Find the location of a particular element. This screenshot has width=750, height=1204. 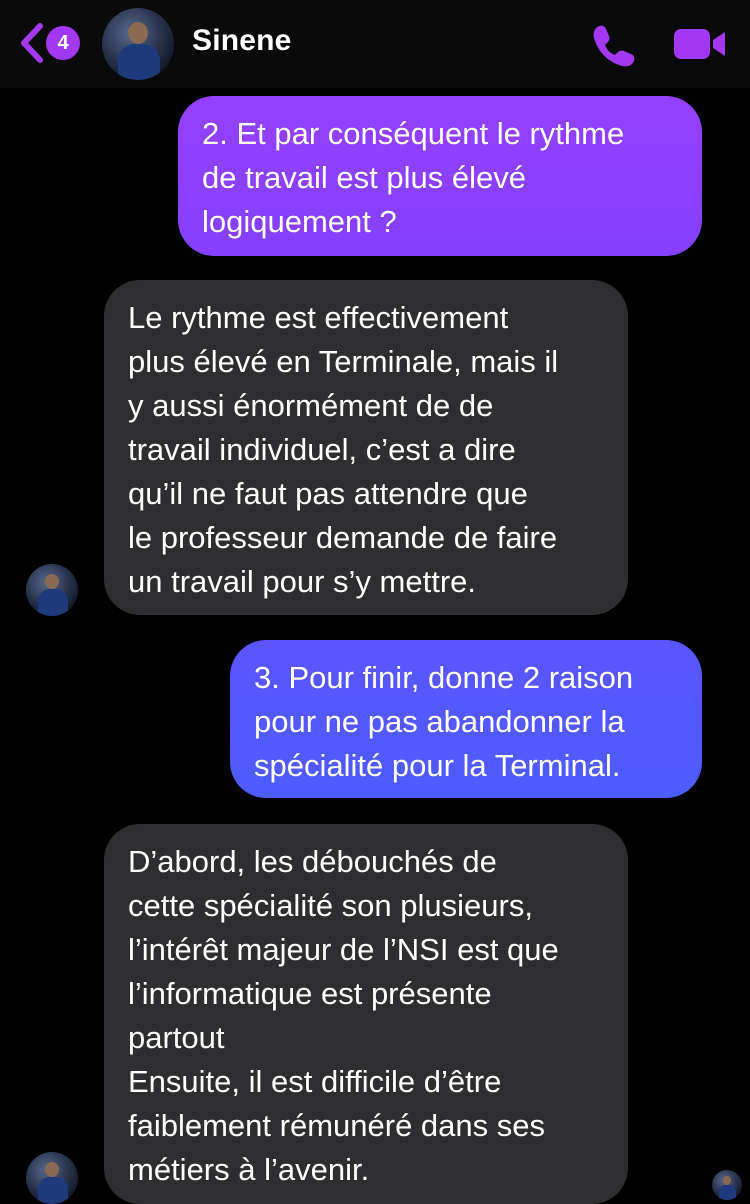

video-camera-icon is located at coordinates (699, 44).